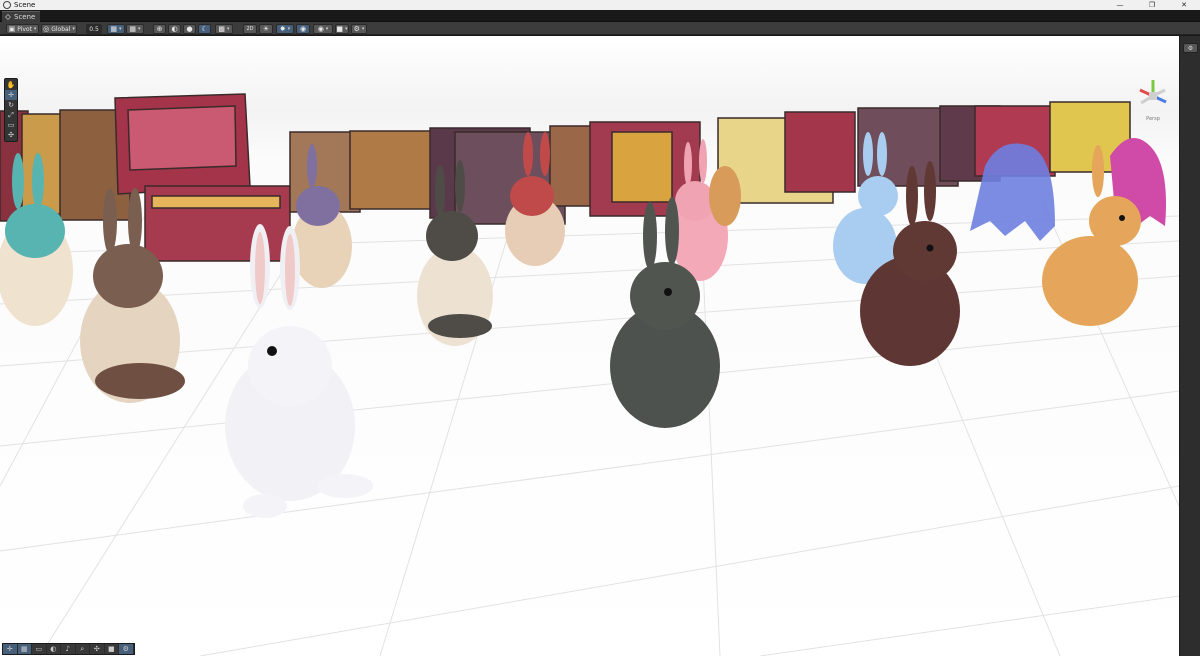 Image resolution: width=1200 pixels, height=656 pixels. I want to click on scene-visibility-toggle: ◉, so click(303, 29).